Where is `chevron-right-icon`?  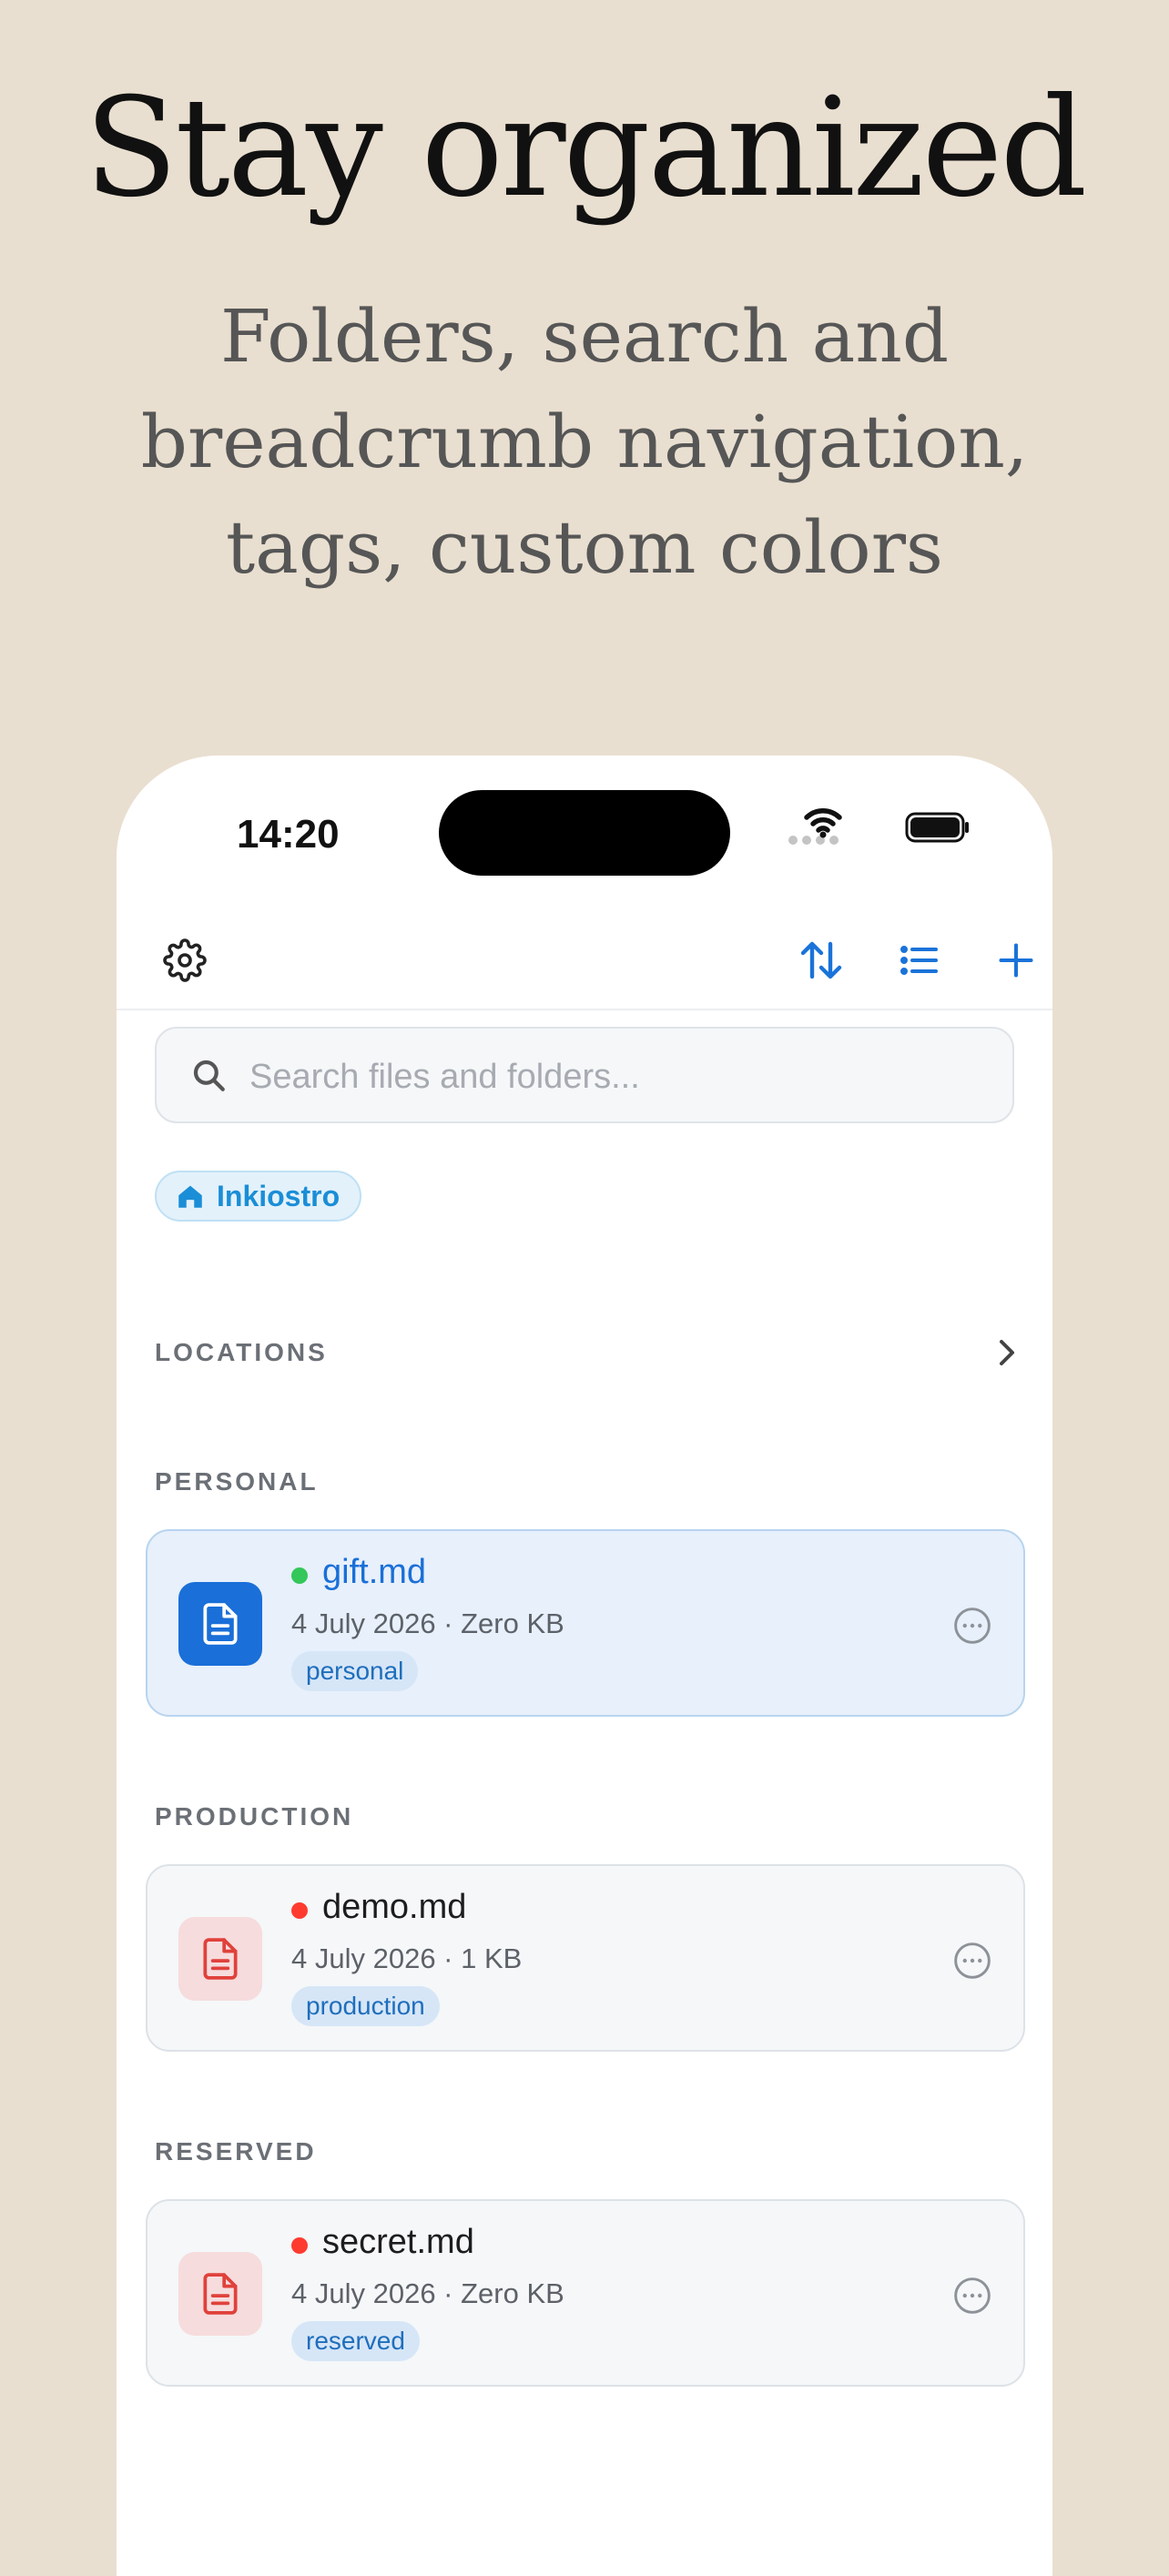 chevron-right-icon is located at coordinates (1007, 1352).